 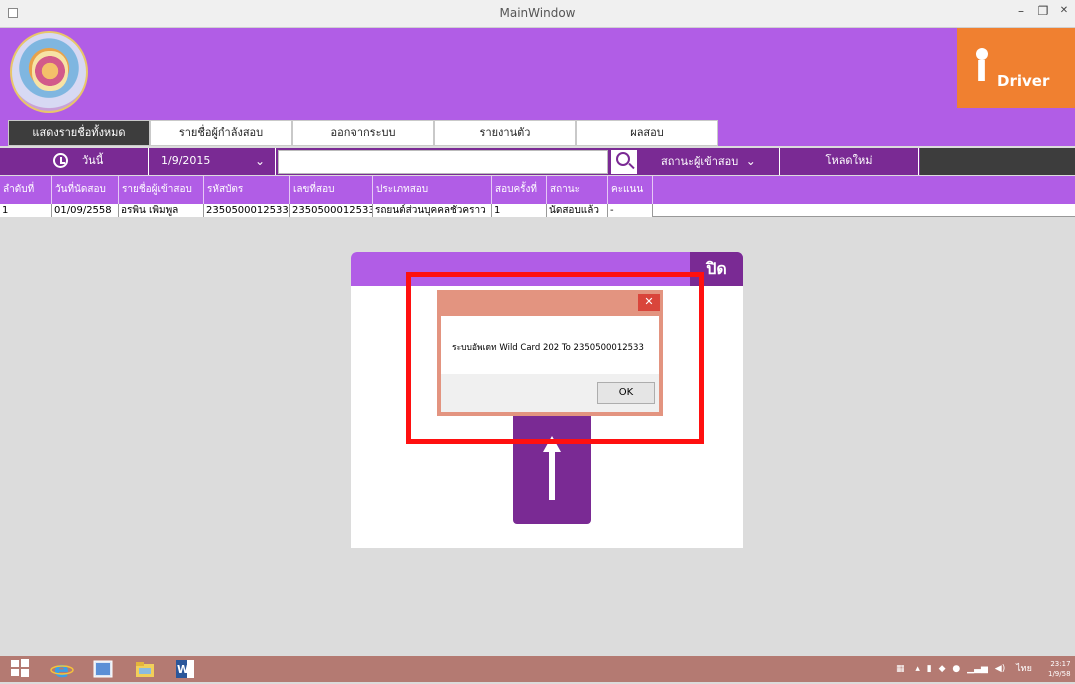 I want to click on col-header: รายชื่อผู้เข้าสอบ, so click(x=161, y=190).